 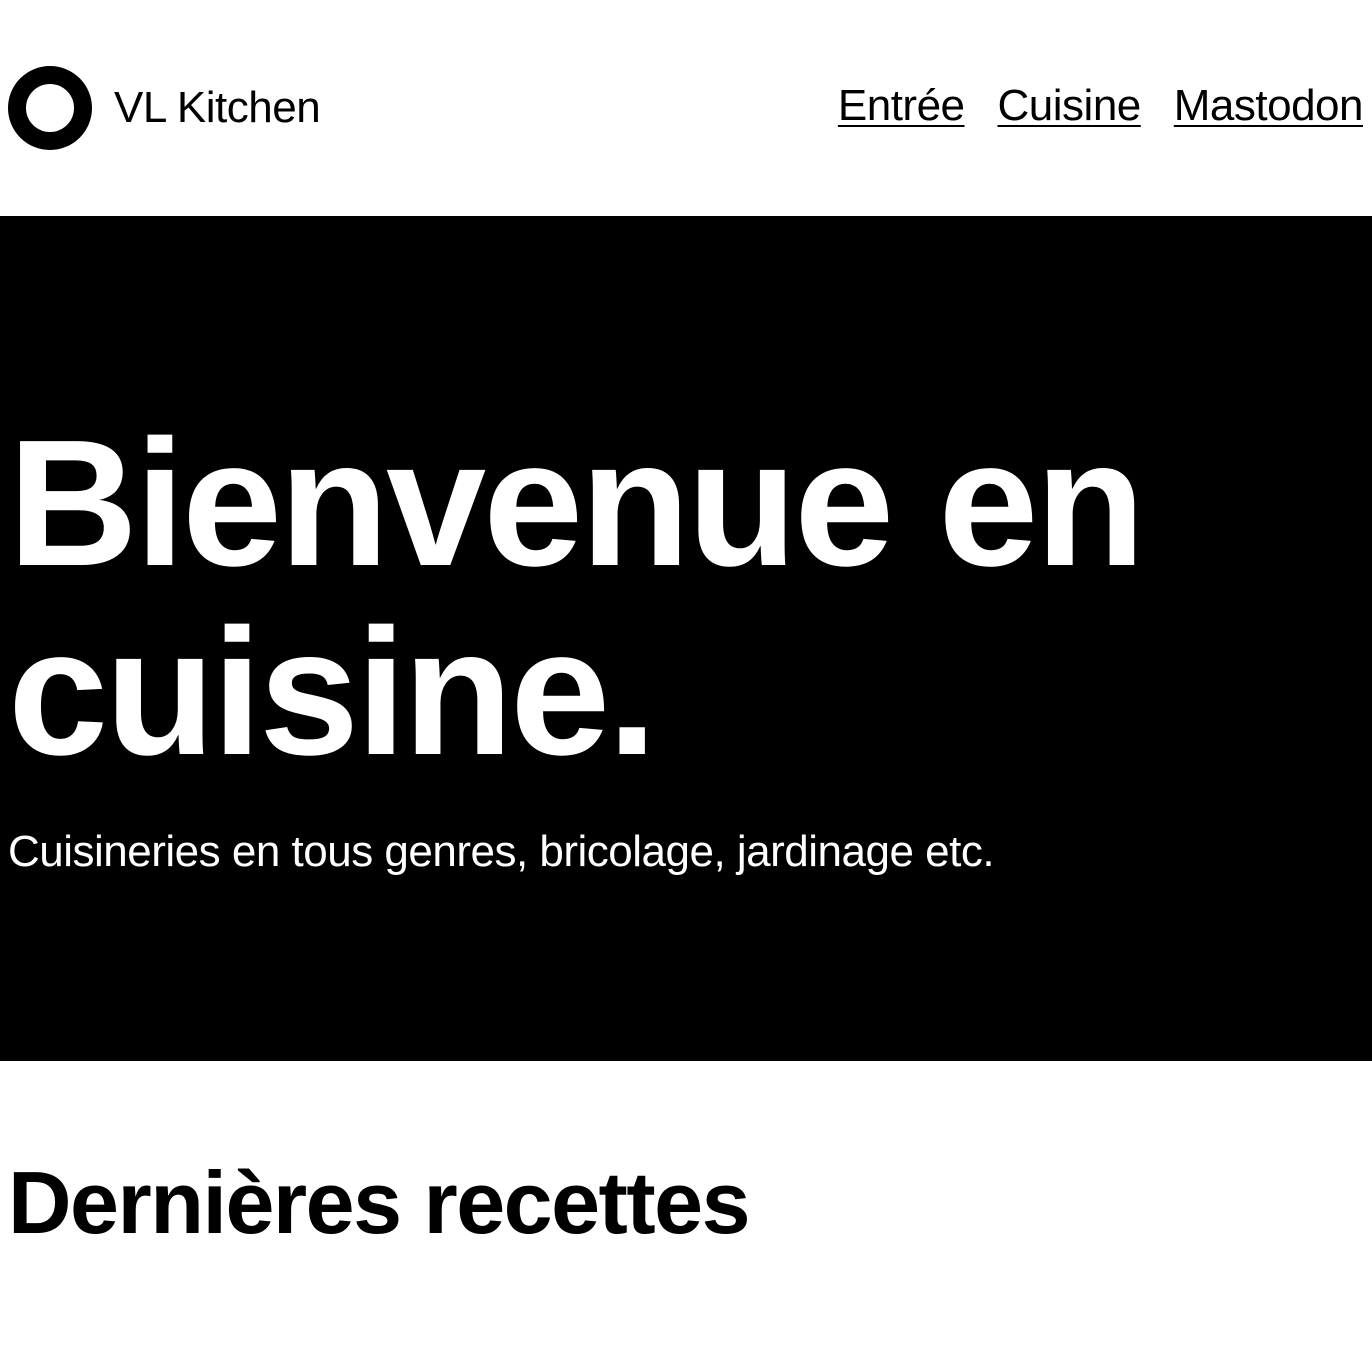 What do you see at coordinates (379, 1202) in the screenshot?
I see `latest-recipes-heading: Dernières recettes` at bounding box center [379, 1202].